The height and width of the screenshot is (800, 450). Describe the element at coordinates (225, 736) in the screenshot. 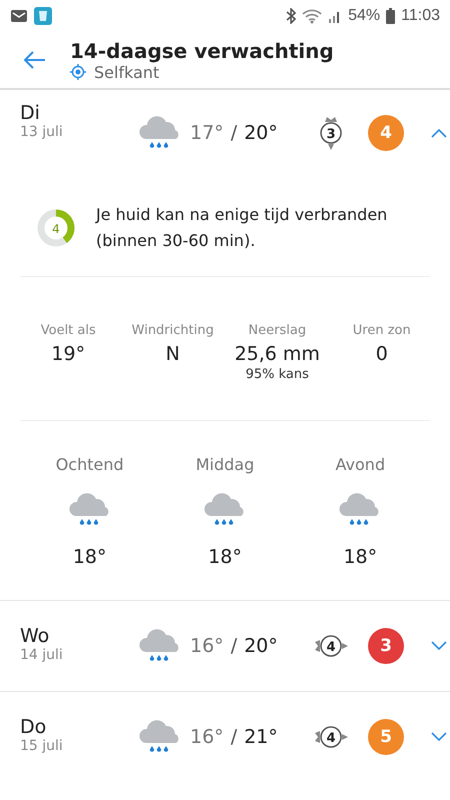

I see `day-row: Do 15 juli 16° / 21° 4 5` at that location.